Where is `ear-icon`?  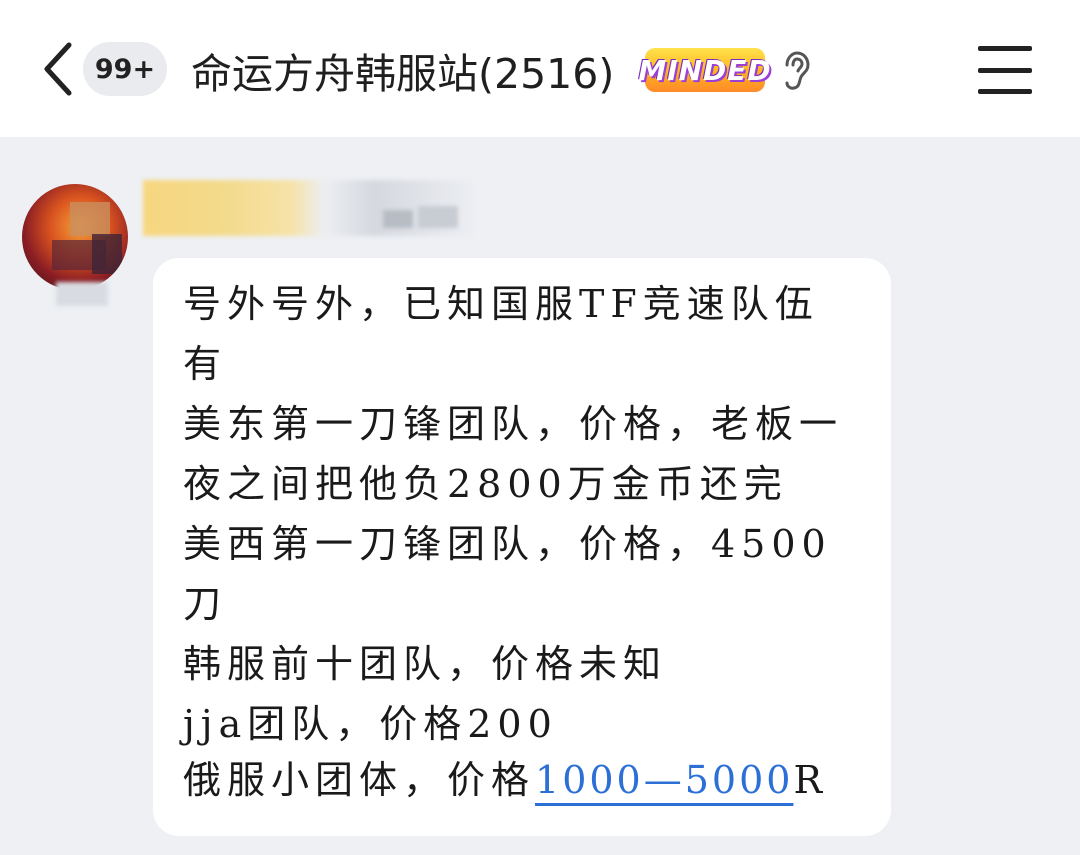 ear-icon is located at coordinates (797, 70).